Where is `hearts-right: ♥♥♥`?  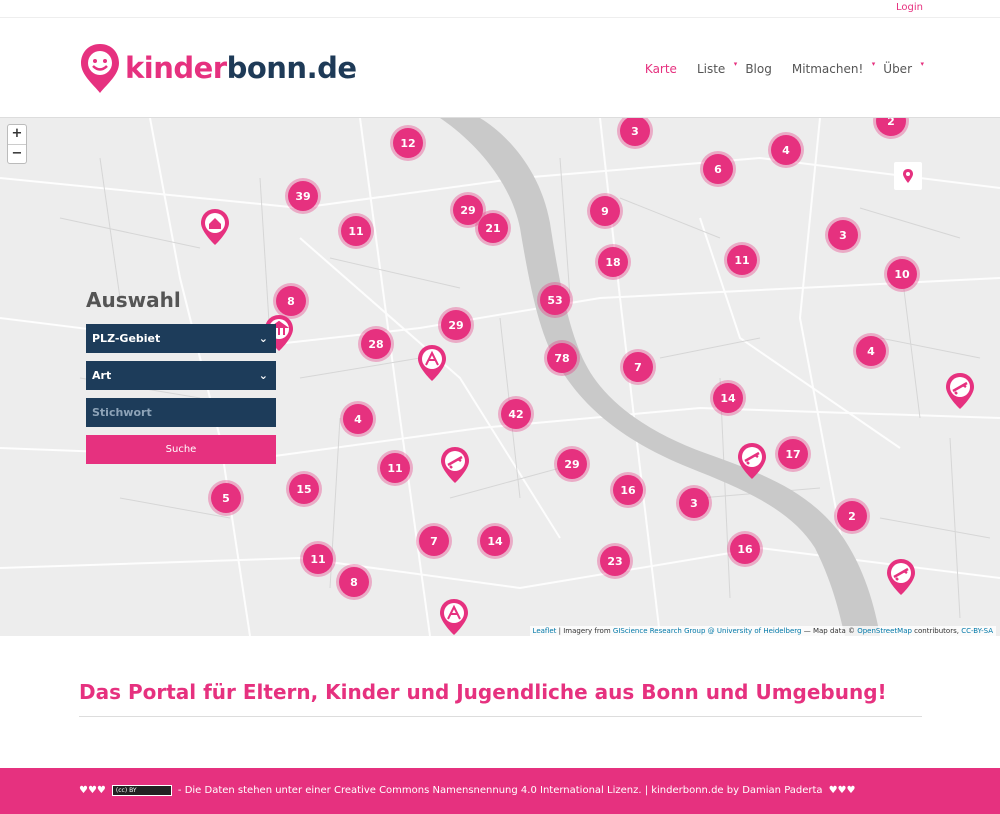 hearts-right: ♥♥♥ is located at coordinates (842, 790).